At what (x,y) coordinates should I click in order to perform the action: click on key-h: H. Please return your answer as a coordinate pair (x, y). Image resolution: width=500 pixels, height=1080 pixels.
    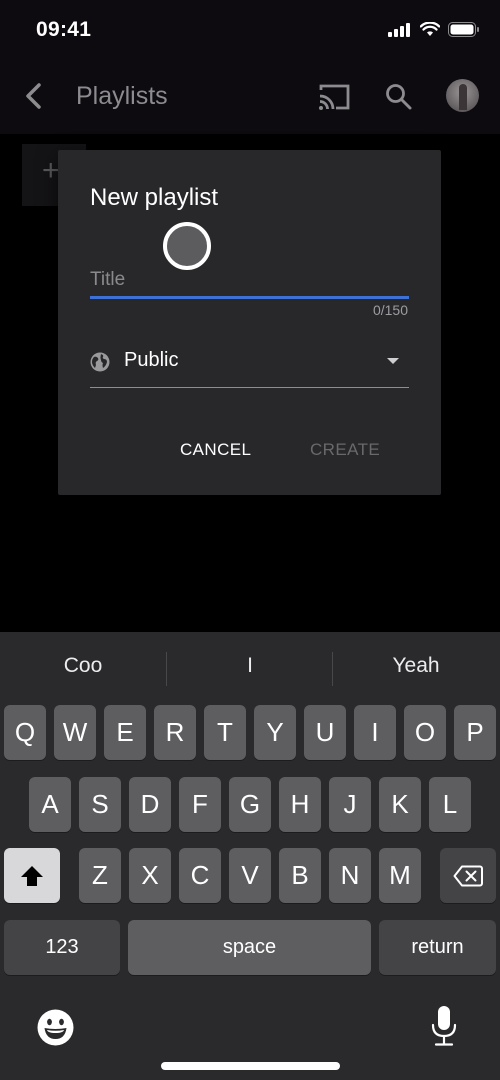
    Looking at the image, I should click on (300, 804).